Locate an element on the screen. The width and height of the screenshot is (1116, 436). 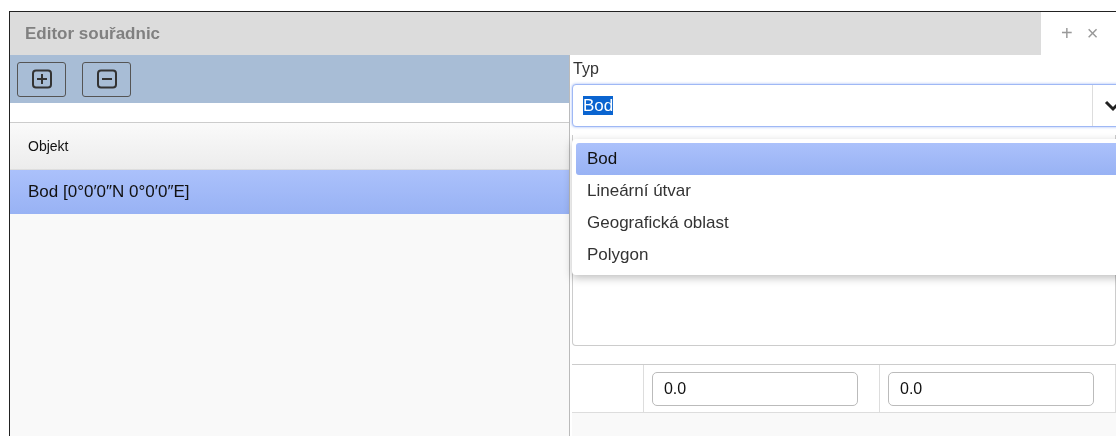
type-combobox: Bod is located at coordinates (844, 105).